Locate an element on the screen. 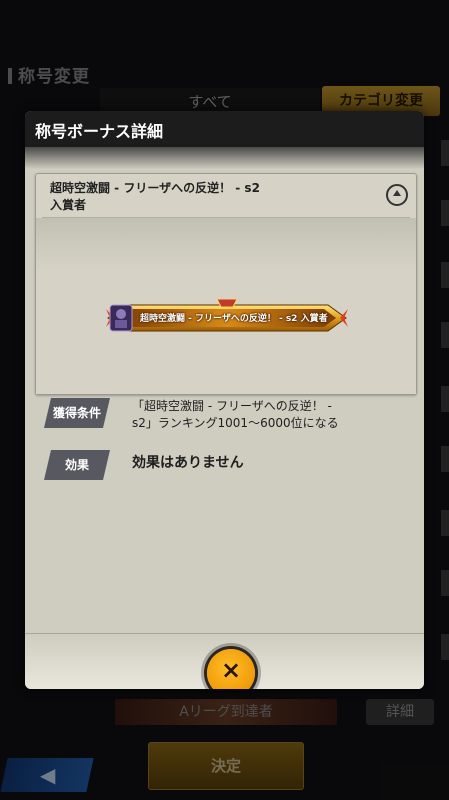 This screenshot has width=449, height=800. close-button: × is located at coordinates (231, 669).